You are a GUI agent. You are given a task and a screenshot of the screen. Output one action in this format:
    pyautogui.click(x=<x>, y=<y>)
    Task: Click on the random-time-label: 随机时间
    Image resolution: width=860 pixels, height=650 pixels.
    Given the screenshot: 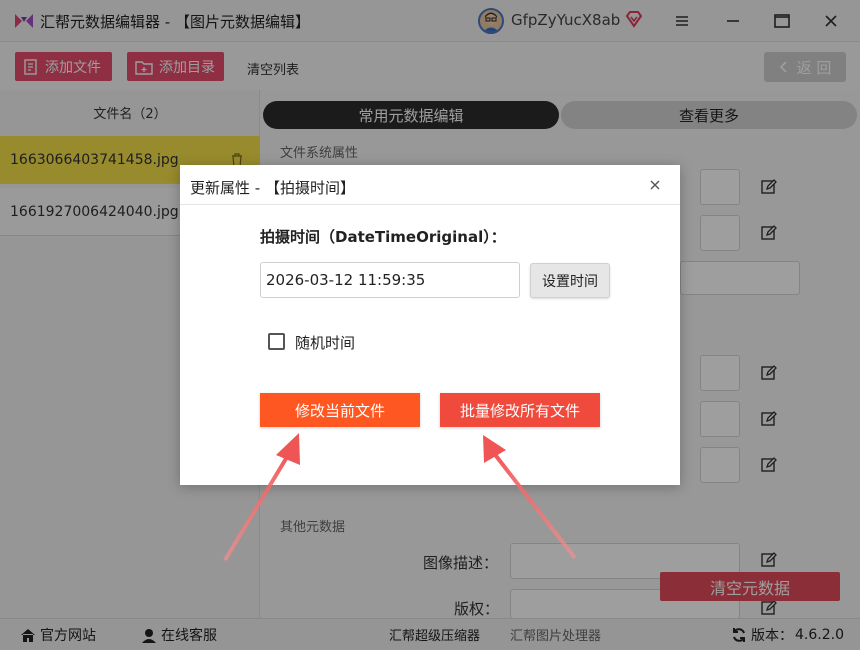 What is the action you would take?
    pyautogui.click(x=325, y=342)
    